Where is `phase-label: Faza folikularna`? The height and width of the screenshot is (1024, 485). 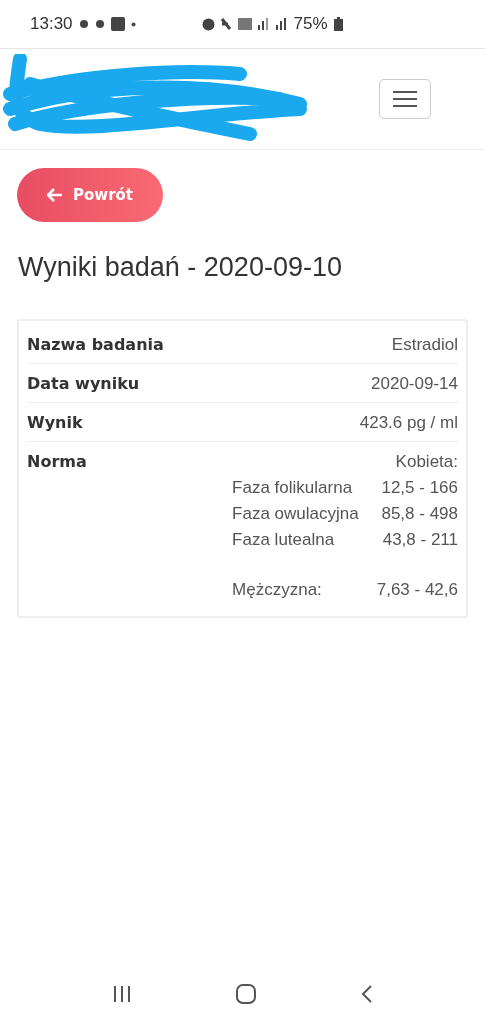 phase-label: Faza folikularna is located at coordinates (292, 488).